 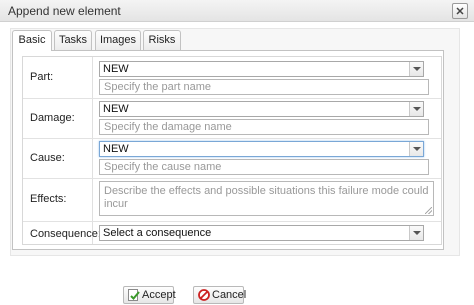 What do you see at coordinates (237, 11) in the screenshot?
I see `title-bar: Append new element` at bounding box center [237, 11].